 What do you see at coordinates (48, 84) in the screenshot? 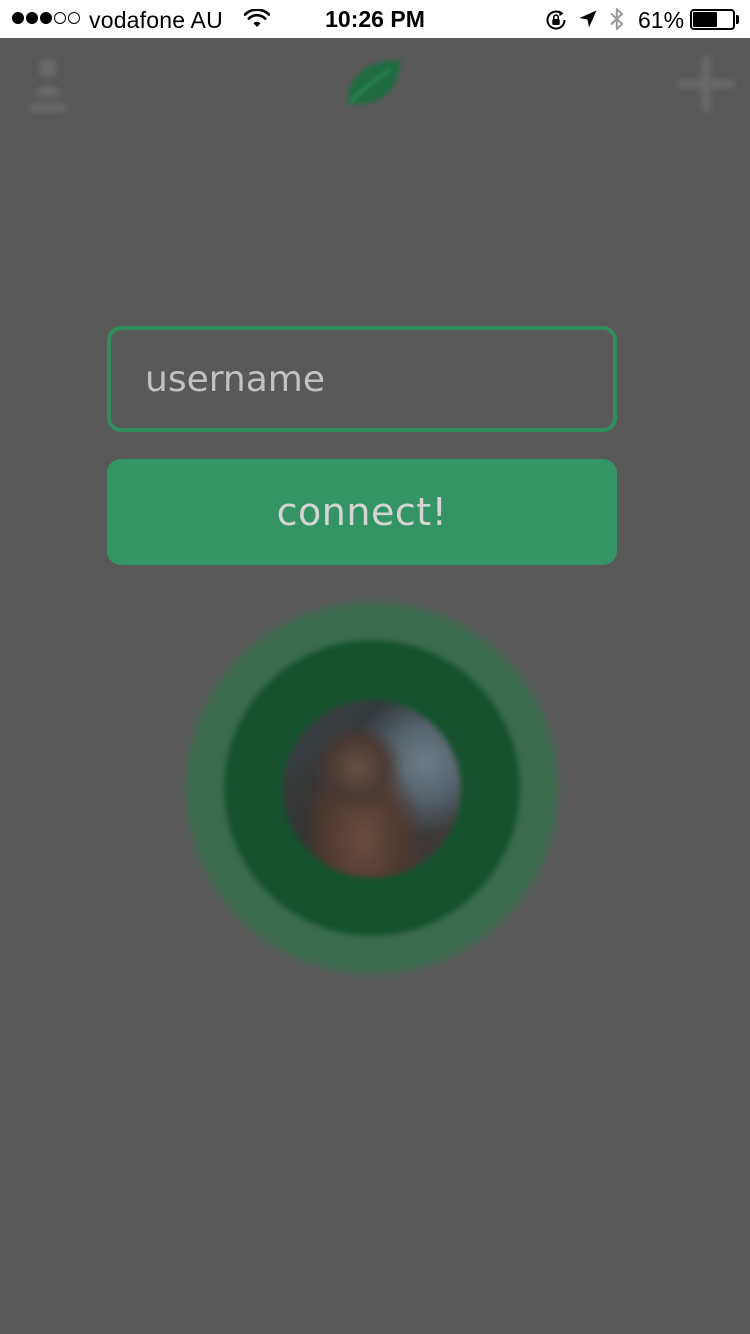
I see `profile-icon` at bounding box center [48, 84].